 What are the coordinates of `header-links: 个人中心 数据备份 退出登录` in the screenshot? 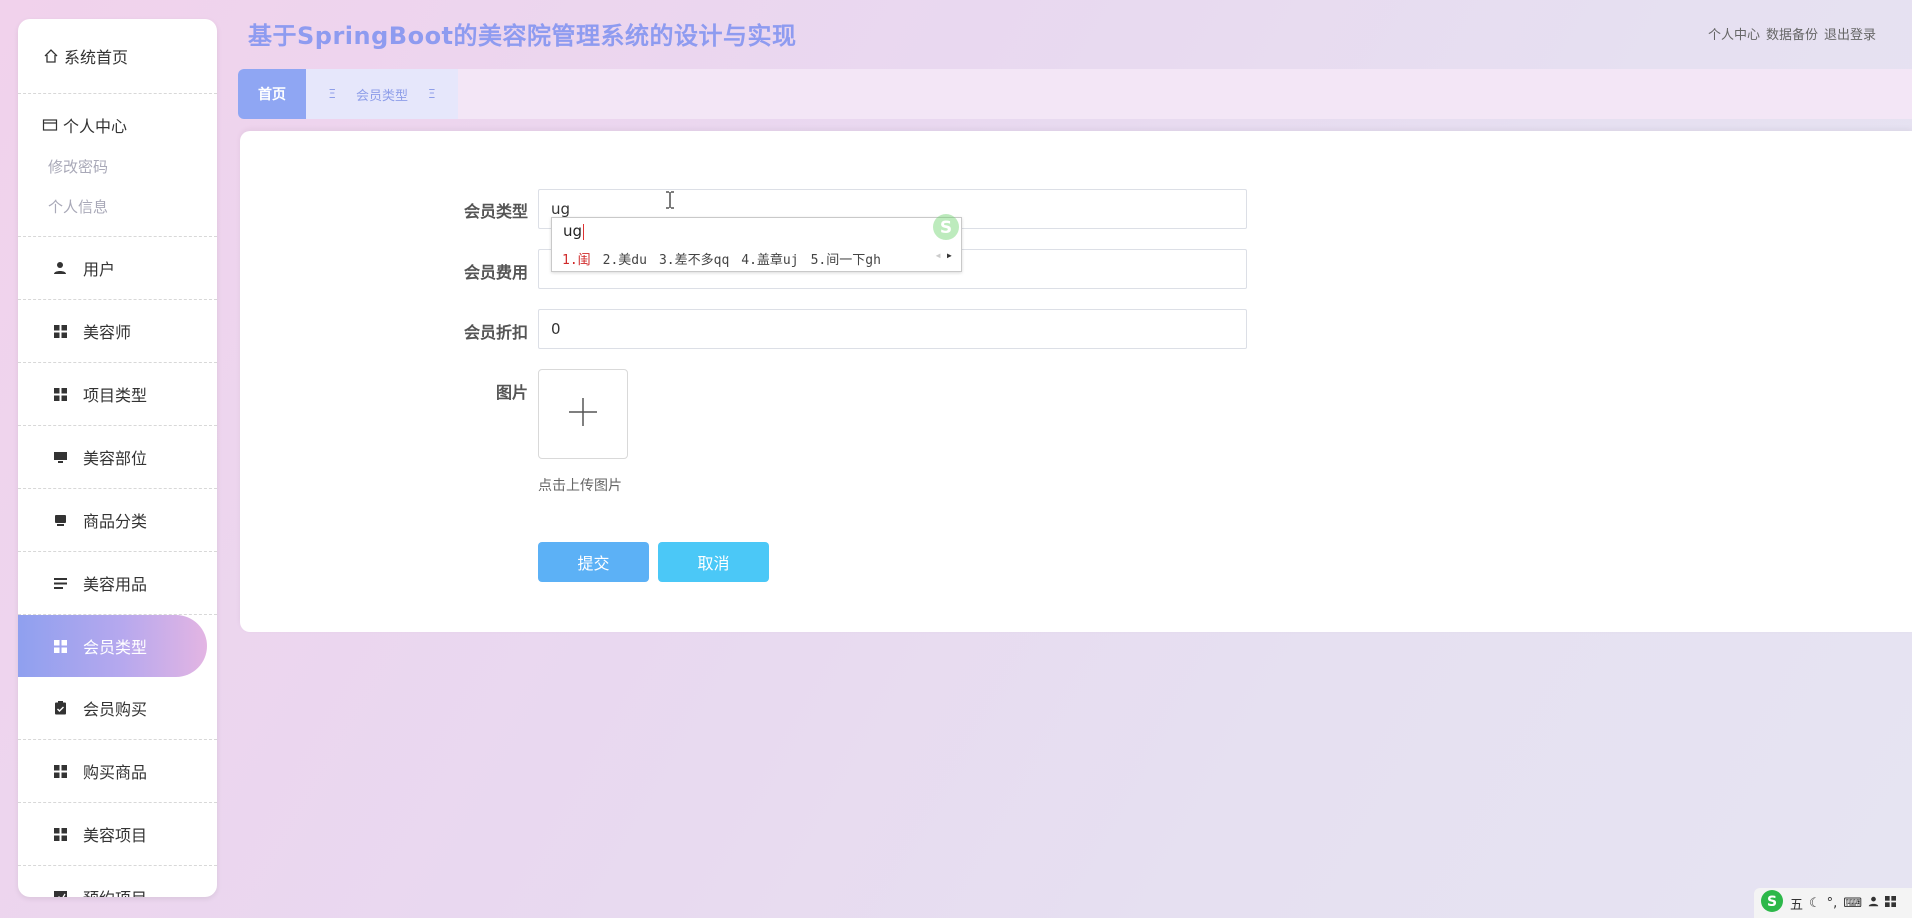 It's located at (1792, 33).